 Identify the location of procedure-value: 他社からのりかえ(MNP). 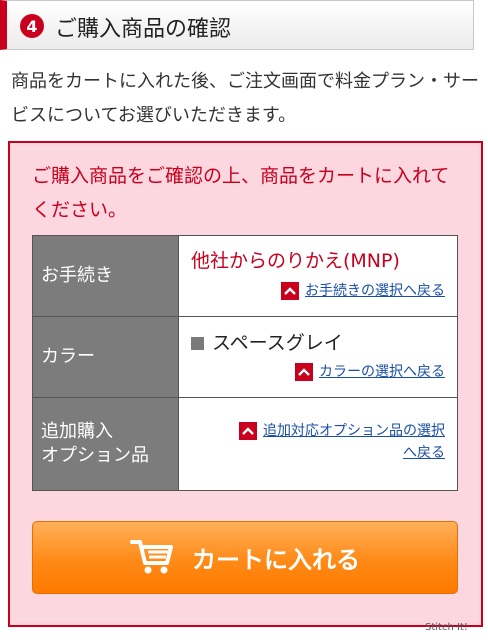
(295, 261).